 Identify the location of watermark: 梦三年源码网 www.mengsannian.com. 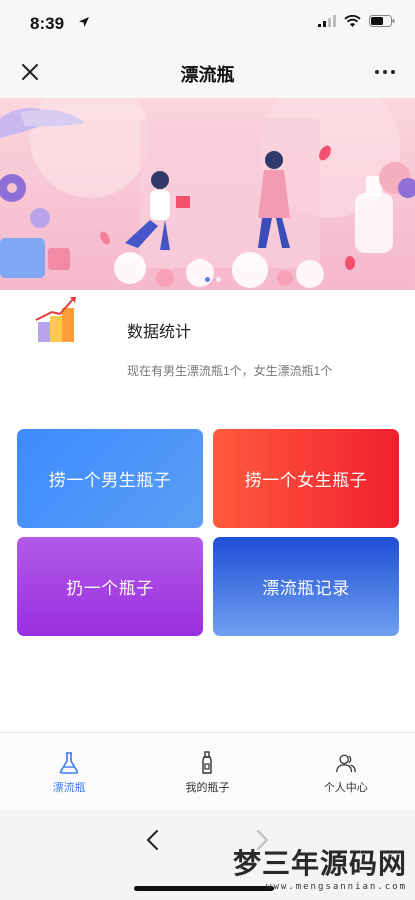
(320, 867).